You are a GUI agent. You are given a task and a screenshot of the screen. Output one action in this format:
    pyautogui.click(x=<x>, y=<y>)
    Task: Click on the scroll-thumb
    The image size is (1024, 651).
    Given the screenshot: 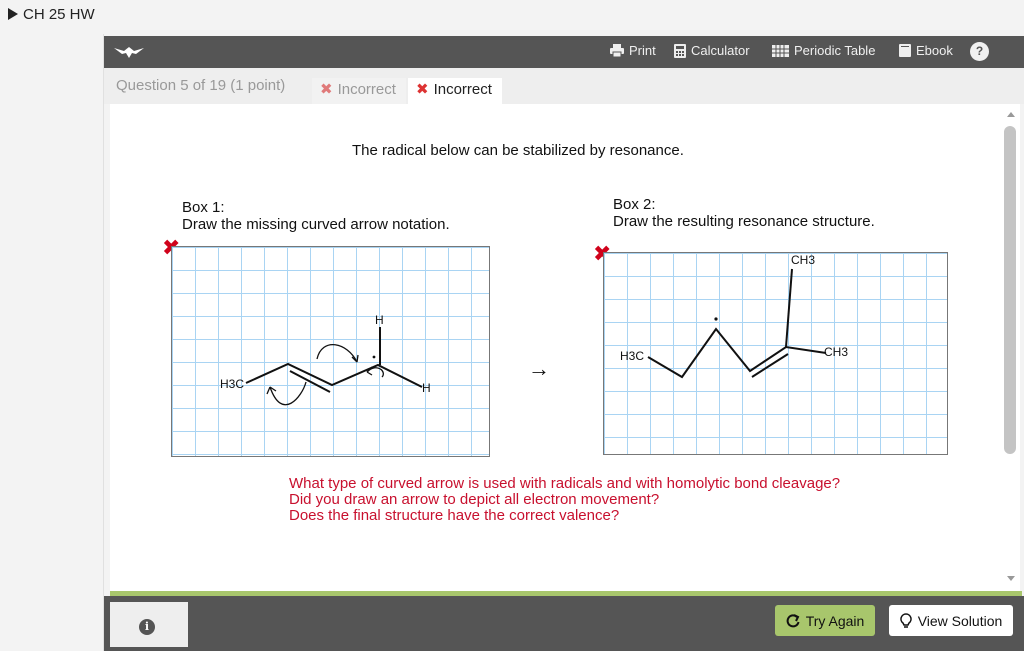 What is the action you would take?
    pyautogui.click(x=1010, y=290)
    